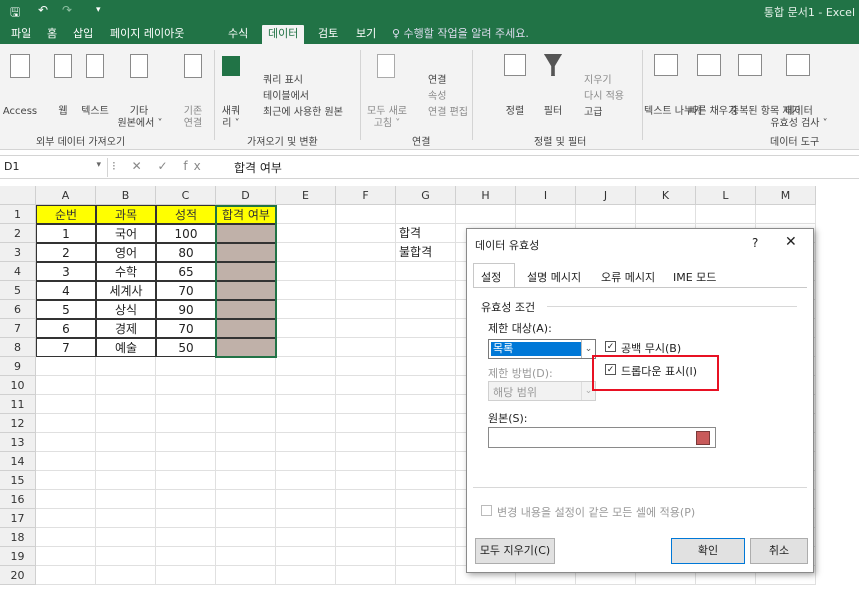  I want to click on row-header: 6, so click(18, 309).